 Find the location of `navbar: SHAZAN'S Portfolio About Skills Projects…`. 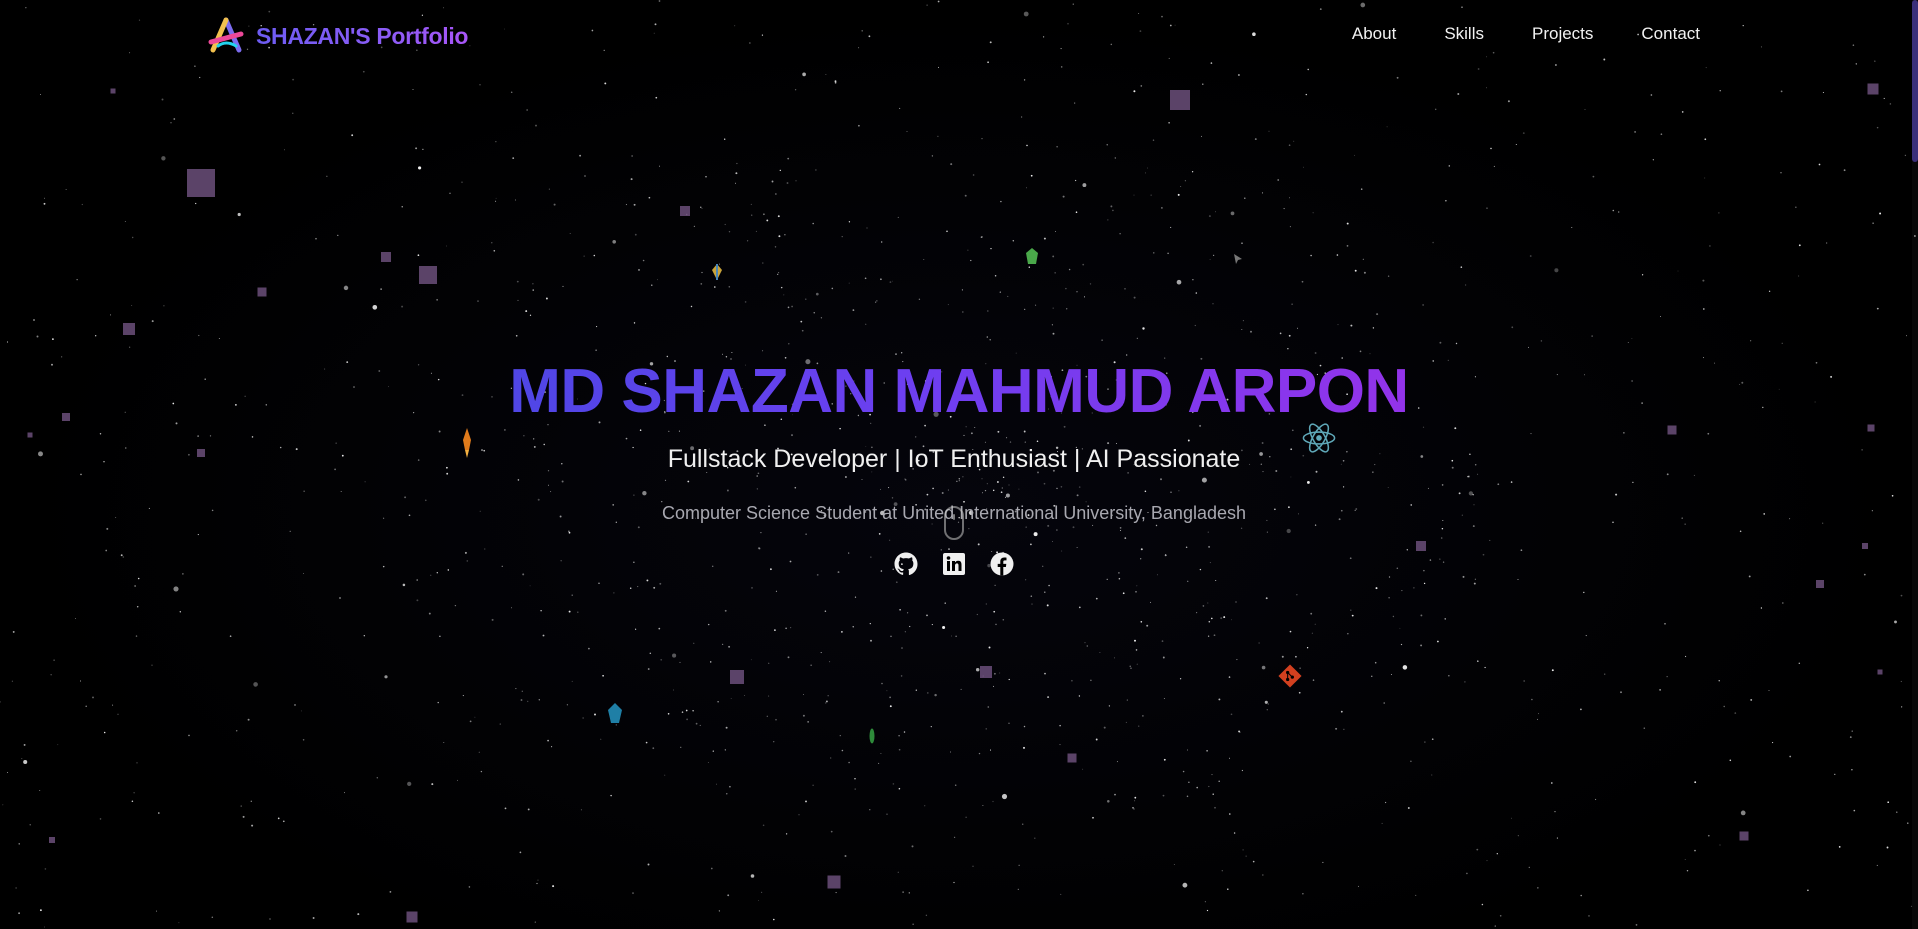

navbar: SHAZAN'S Portfolio About Skills Projects… is located at coordinates (959, 36).